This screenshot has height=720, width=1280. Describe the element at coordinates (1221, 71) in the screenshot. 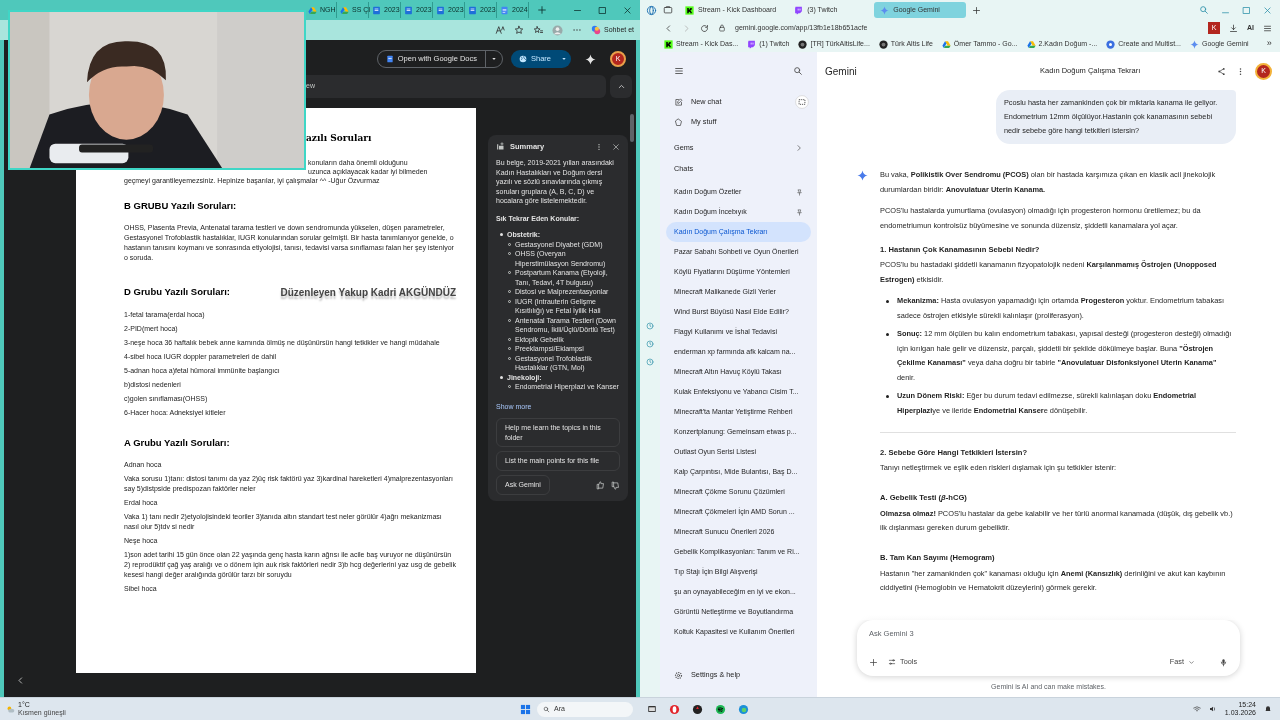

I see `share-icon` at that location.